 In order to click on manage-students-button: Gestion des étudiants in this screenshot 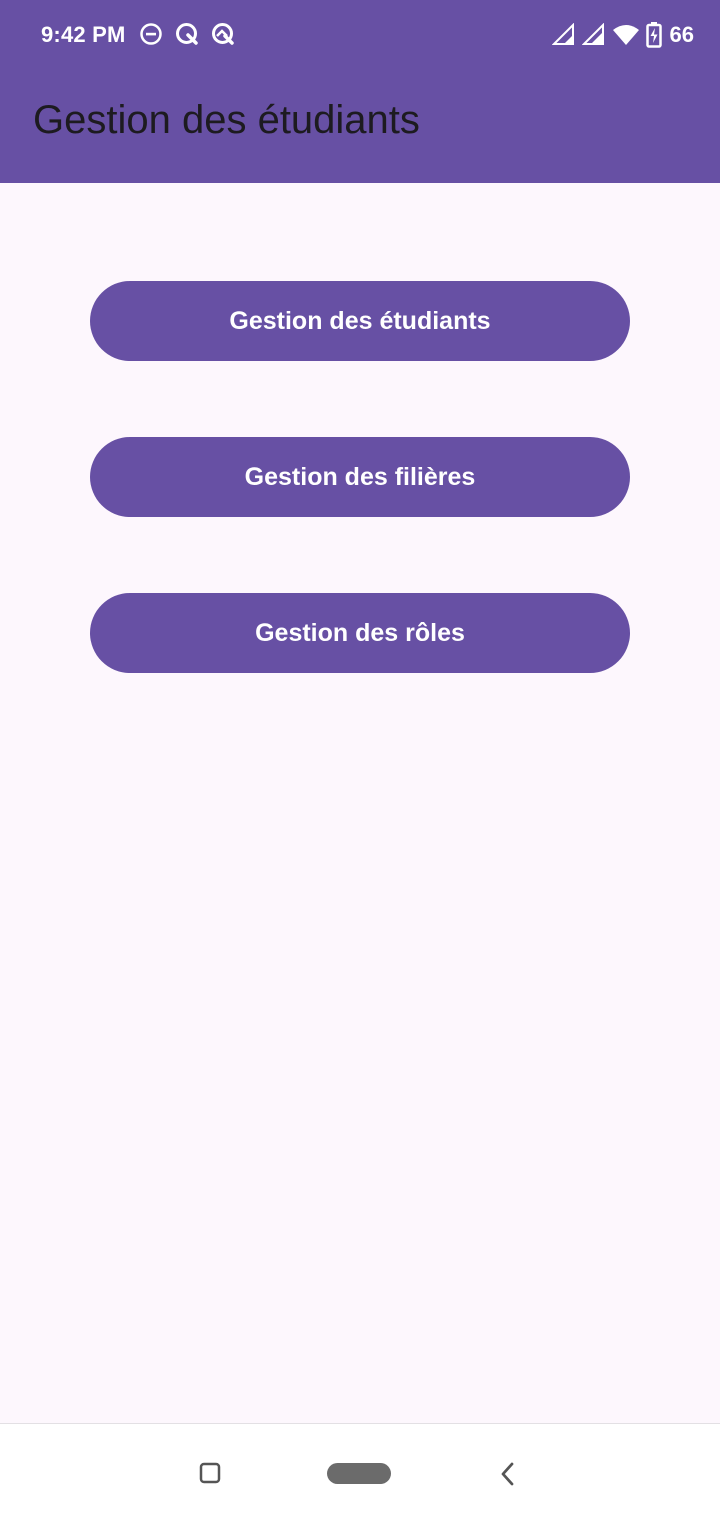, I will do `click(360, 321)`.